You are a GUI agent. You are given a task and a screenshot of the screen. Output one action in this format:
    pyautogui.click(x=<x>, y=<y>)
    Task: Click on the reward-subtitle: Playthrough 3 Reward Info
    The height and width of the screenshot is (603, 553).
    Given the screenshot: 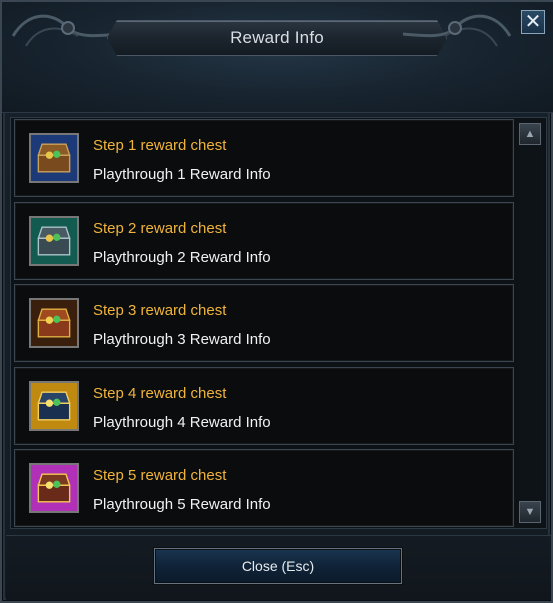 What is the action you would take?
    pyautogui.click(x=182, y=339)
    